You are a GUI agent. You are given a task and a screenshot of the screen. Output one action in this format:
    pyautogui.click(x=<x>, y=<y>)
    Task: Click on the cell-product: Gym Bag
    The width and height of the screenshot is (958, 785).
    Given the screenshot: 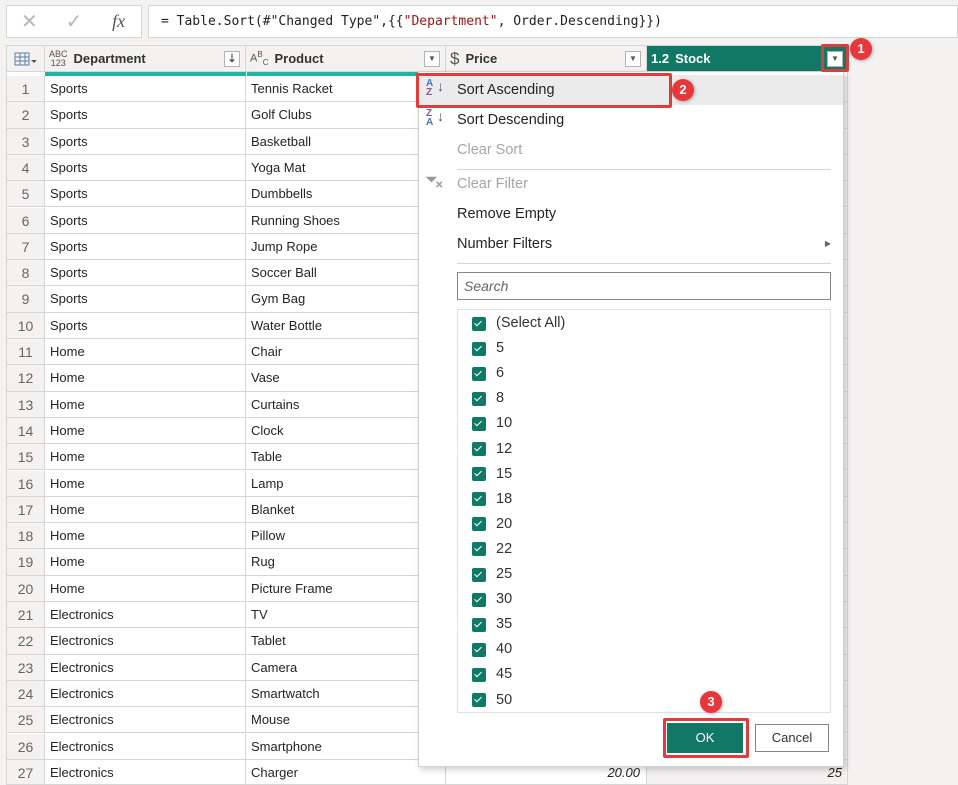 What is the action you would take?
    pyautogui.click(x=346, y=299)
    